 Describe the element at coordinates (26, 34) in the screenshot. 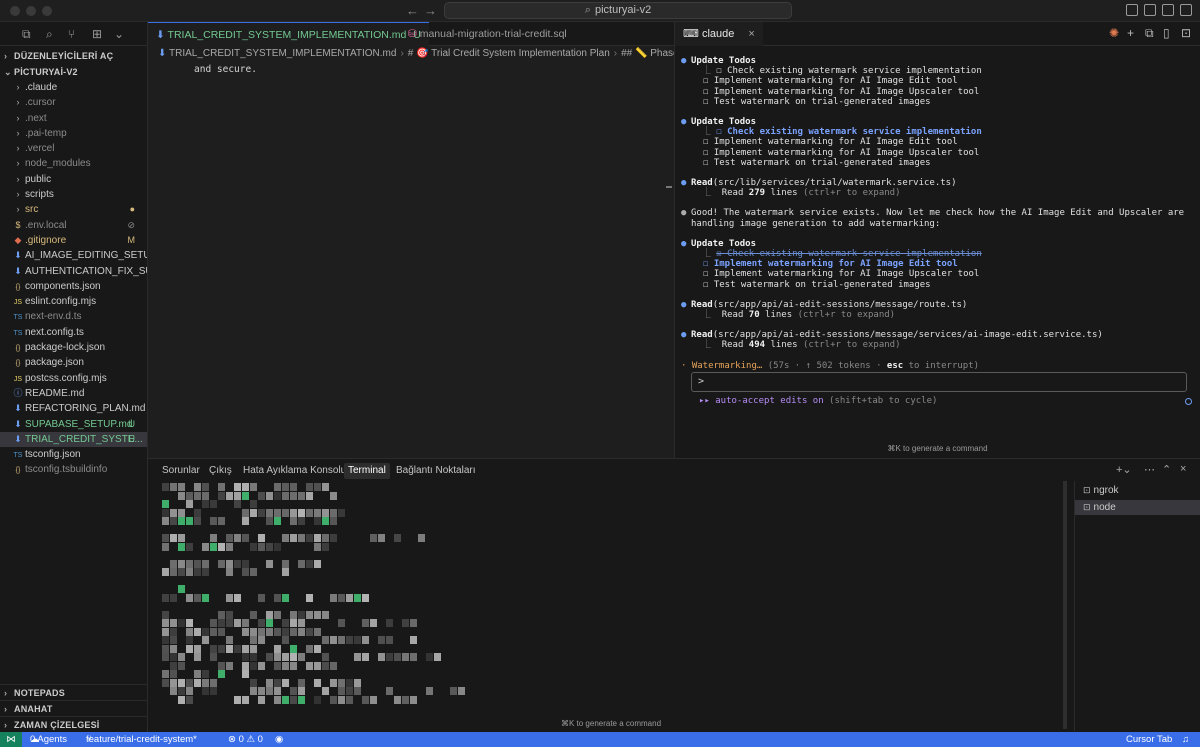

I see `explorer-icon: ⧉` at that location.